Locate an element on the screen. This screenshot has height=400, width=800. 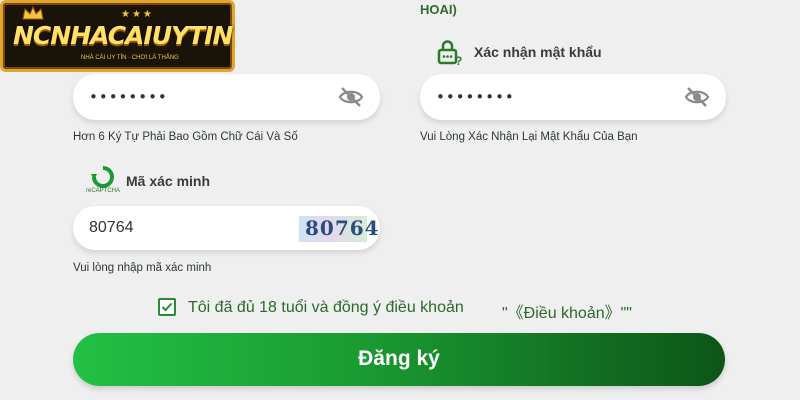
password-input: •••••••• is located at coordinates (226, 97).